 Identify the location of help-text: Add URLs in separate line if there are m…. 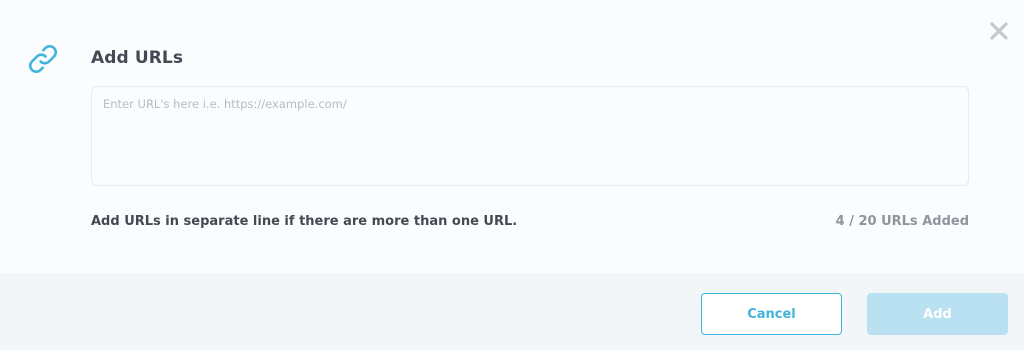
(304, 221).